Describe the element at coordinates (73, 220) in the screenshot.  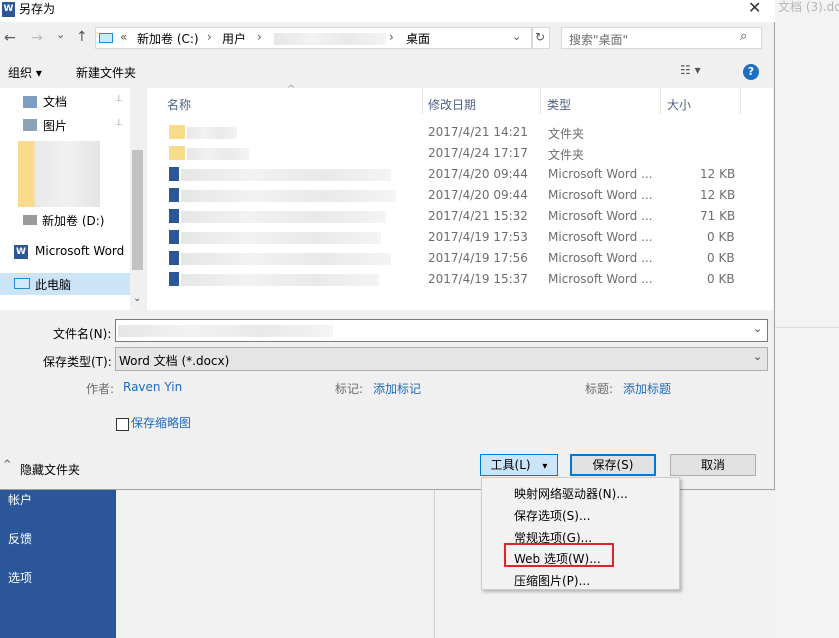
I see `nav-item-drive-d: 新加卷 (D:)` at that location.